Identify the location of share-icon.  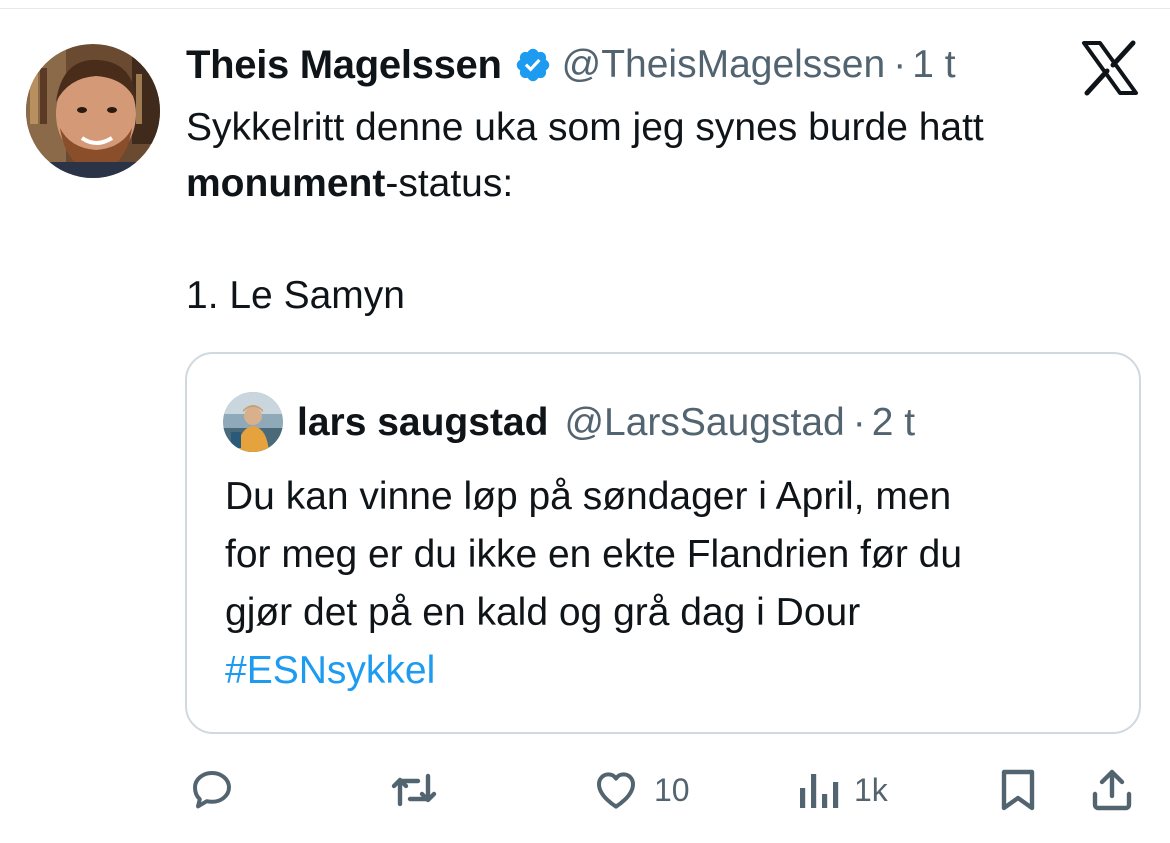
(1112, 790).